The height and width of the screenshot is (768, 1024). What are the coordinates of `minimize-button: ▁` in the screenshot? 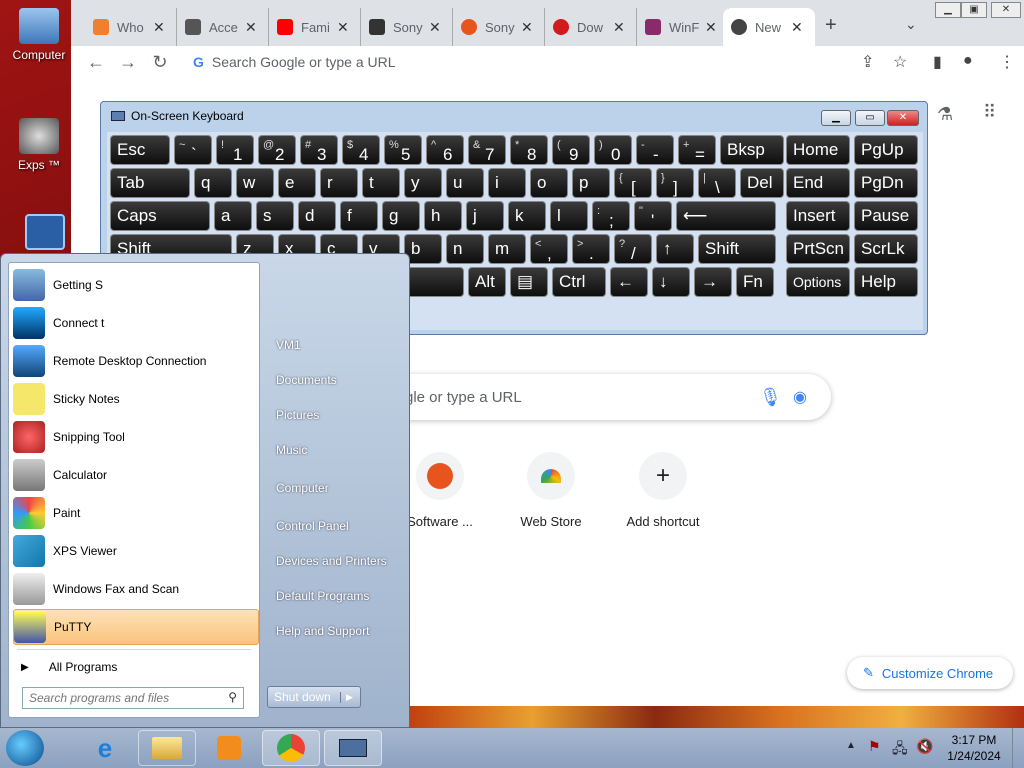 It's located at (948, 10).